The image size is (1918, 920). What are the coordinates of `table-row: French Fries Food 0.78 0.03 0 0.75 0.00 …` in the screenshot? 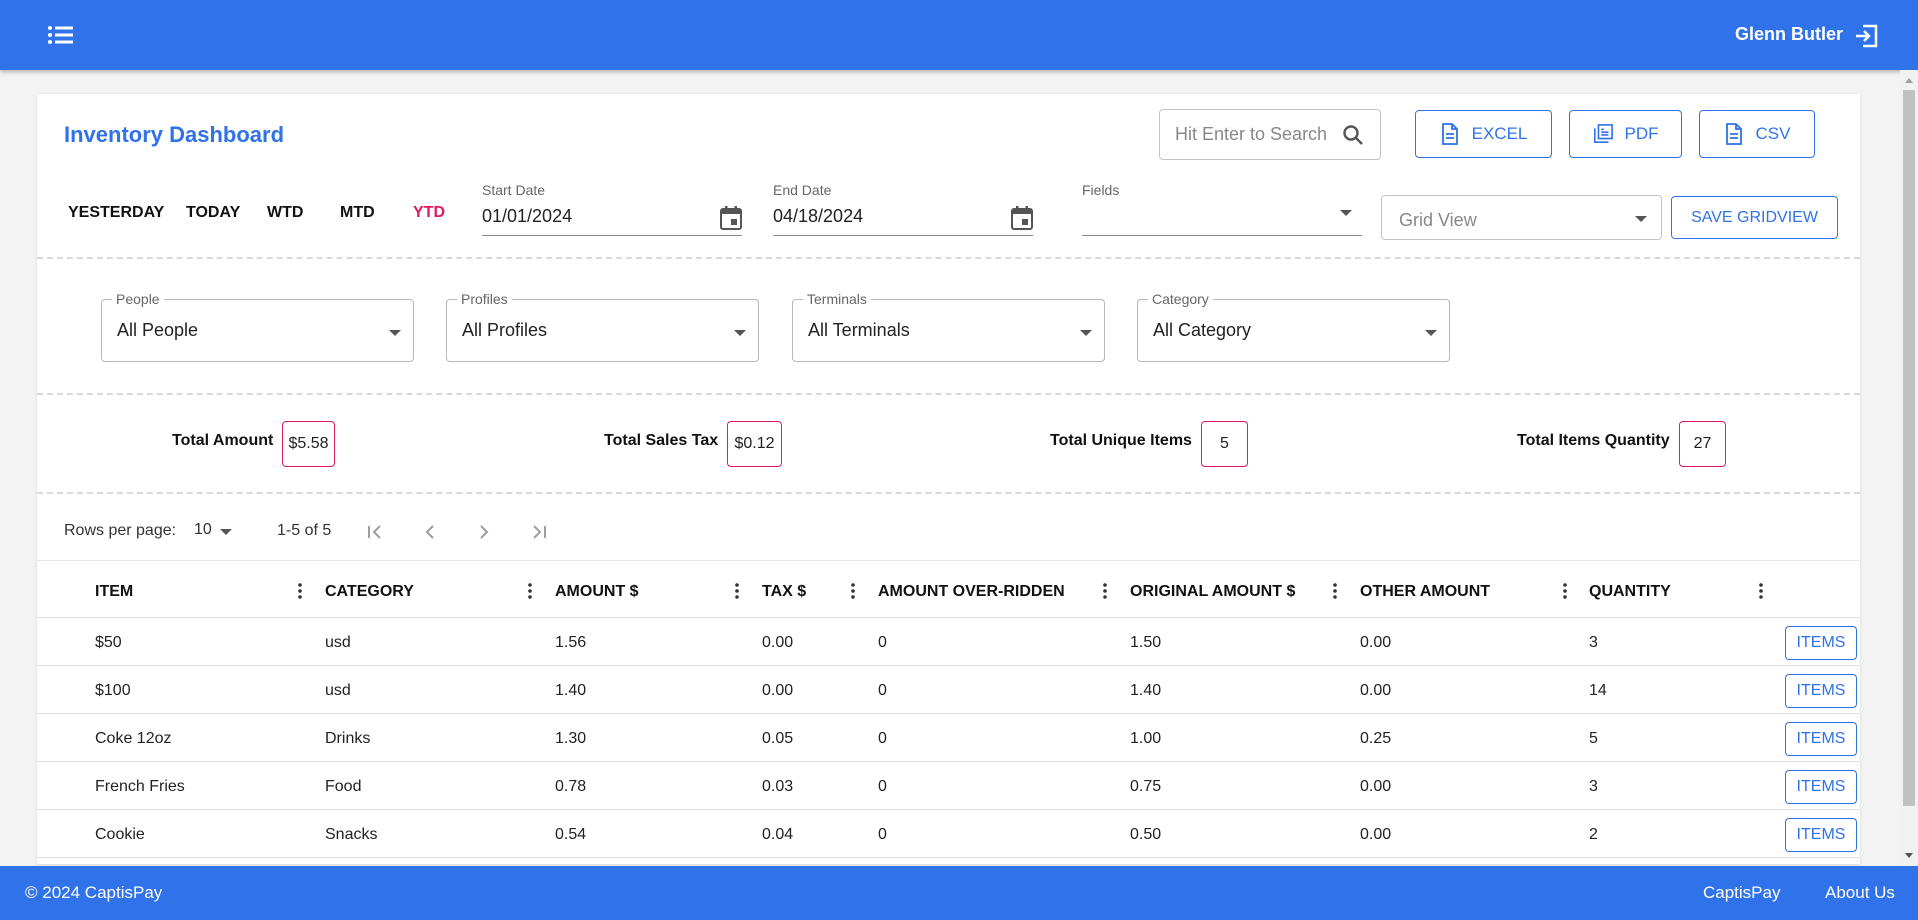 It's located at (948, 786).